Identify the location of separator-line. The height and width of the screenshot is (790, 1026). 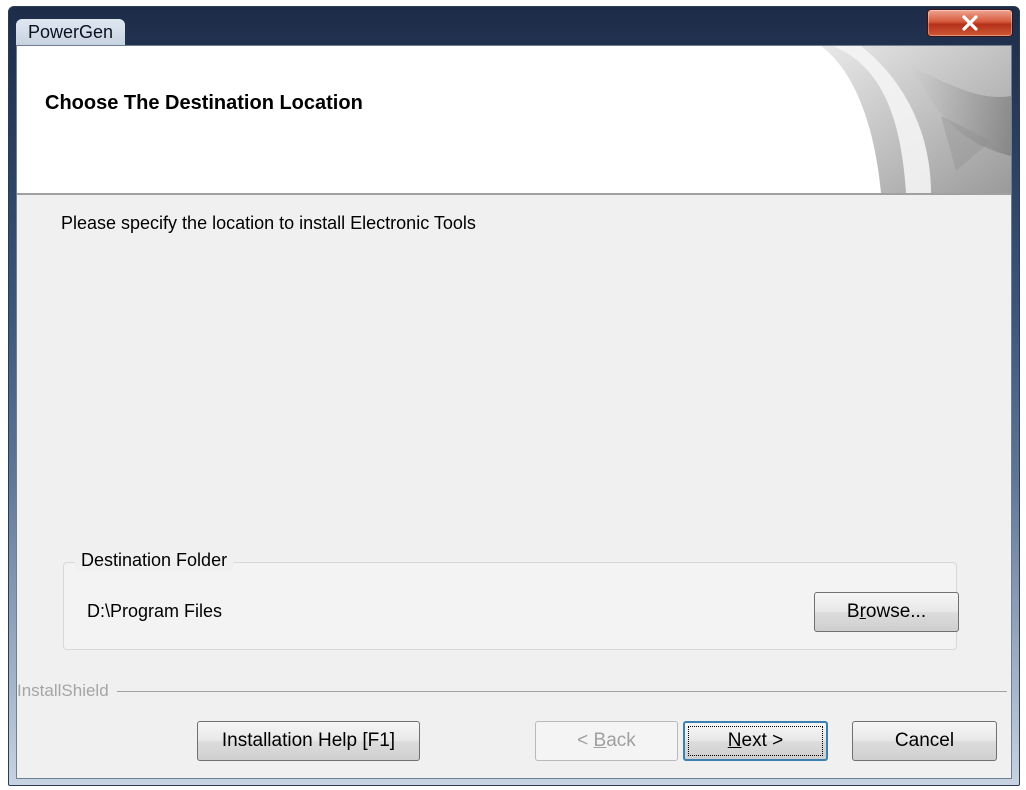
(512, 691).